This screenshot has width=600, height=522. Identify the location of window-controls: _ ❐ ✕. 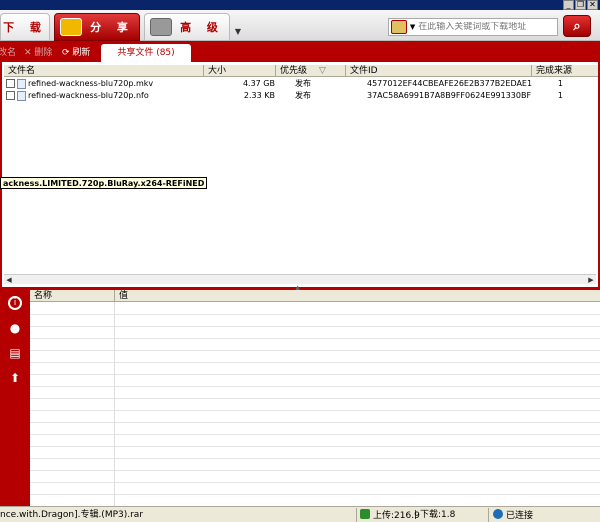
(580, 5).